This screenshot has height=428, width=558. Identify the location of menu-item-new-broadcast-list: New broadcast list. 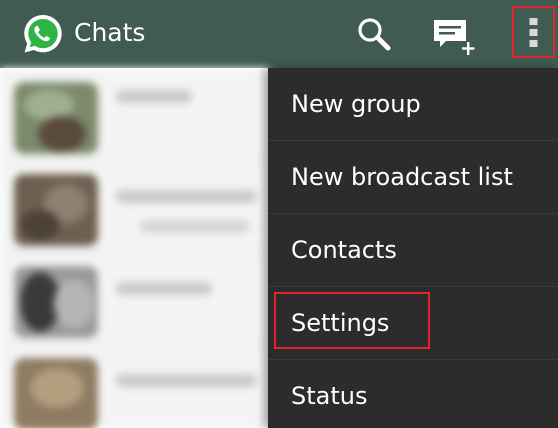
(413, 177).